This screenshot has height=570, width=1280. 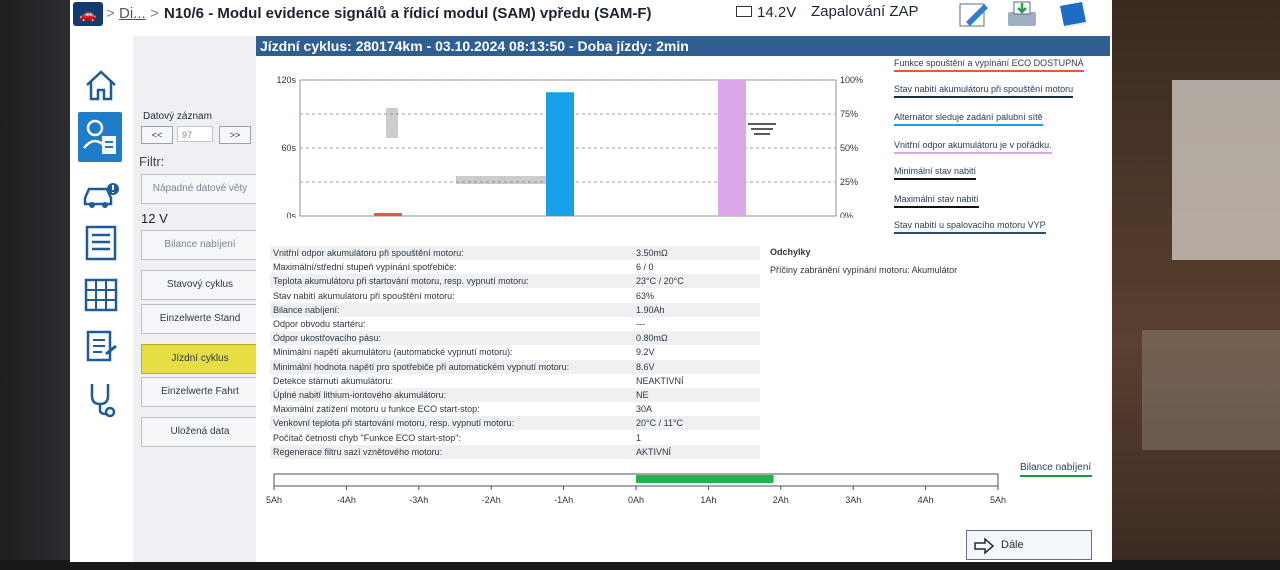 What do you see at coordinates (515, 381) in the screenshot?
I see `table-row: Detekce stárnutí akumulátoru: NEAKTIVNÍ` at bounding box center [515, 381].